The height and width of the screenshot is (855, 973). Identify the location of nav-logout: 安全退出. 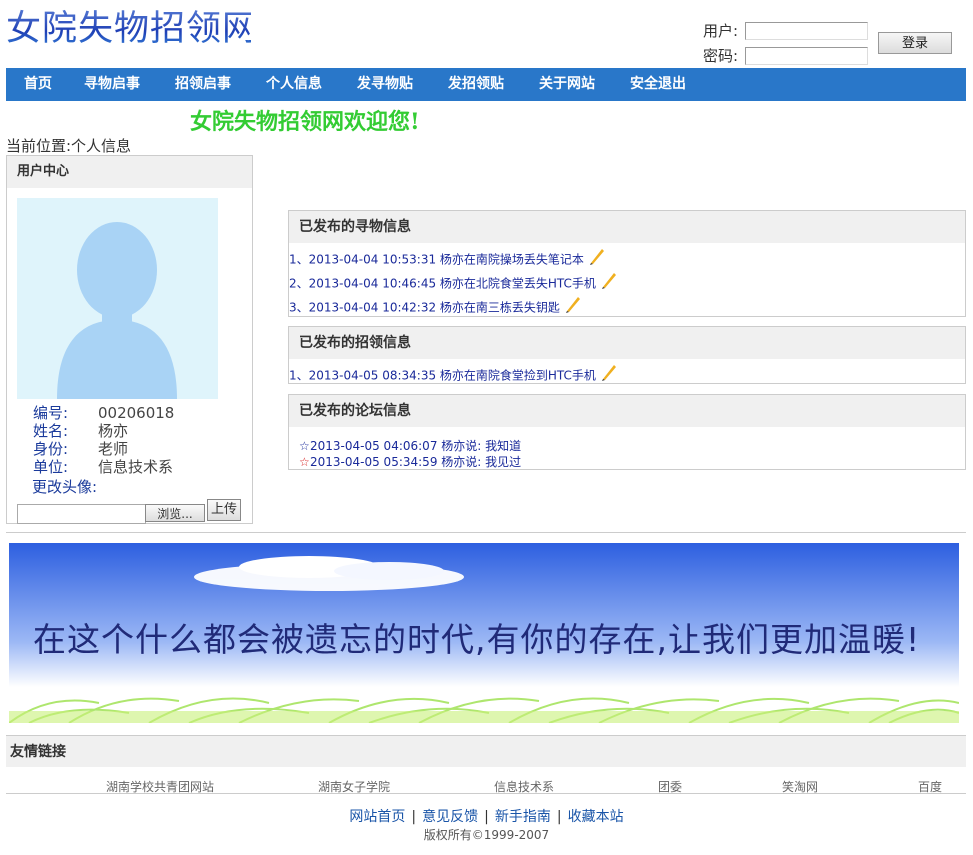
(658, 84).